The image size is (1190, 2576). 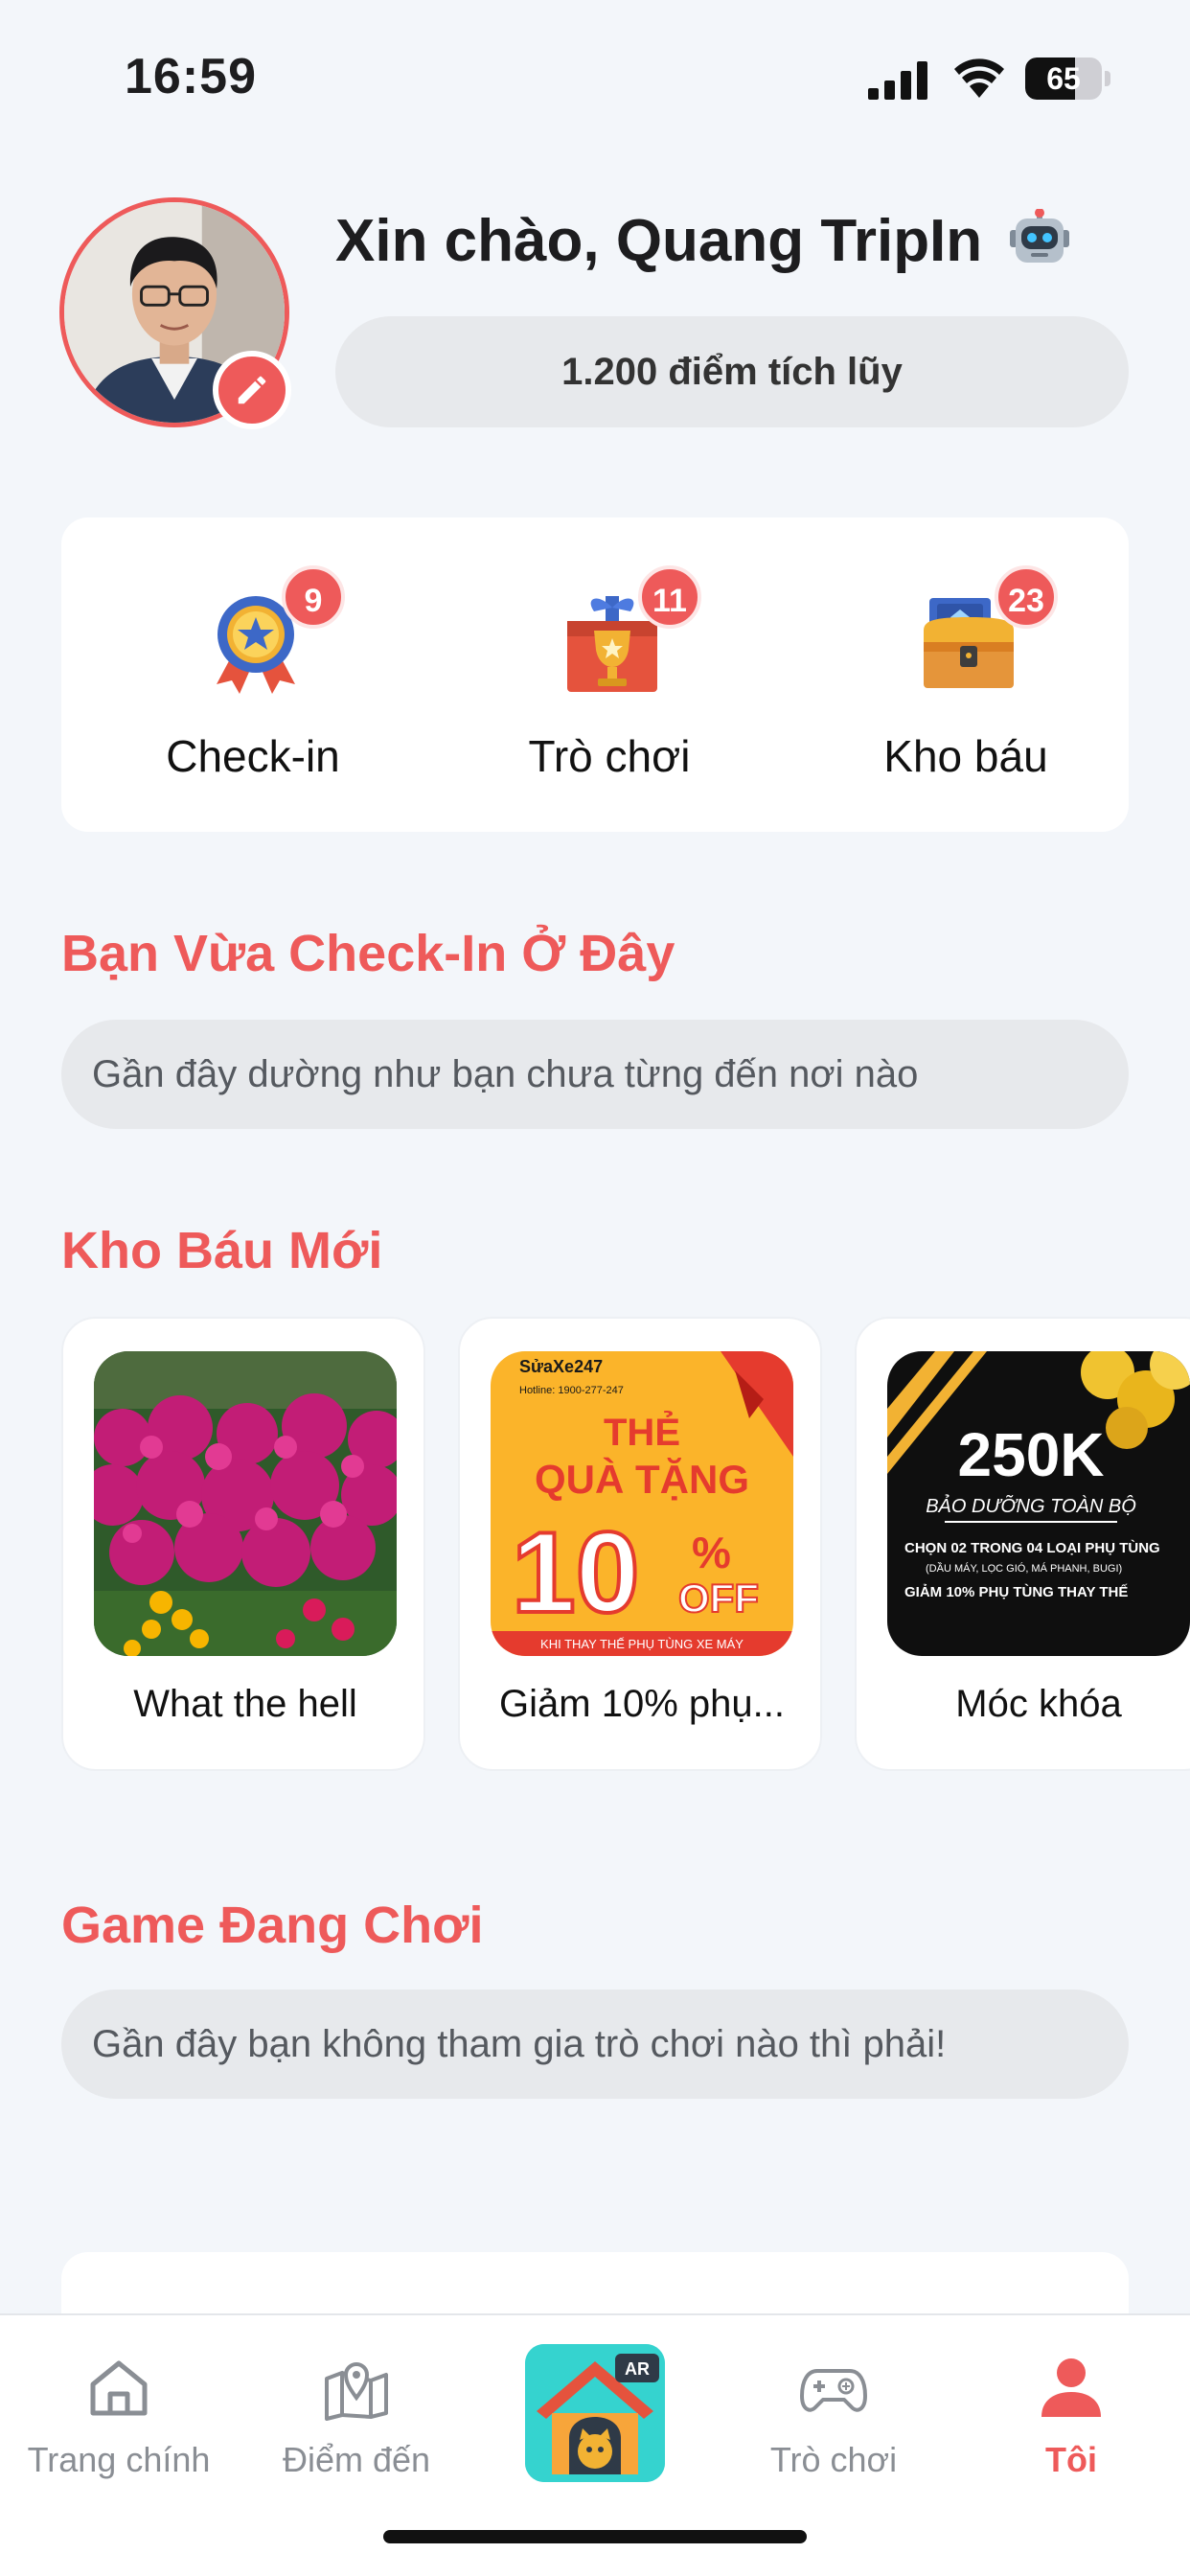 I want to click on map-pin-icon, so click(x=357, y=2391).